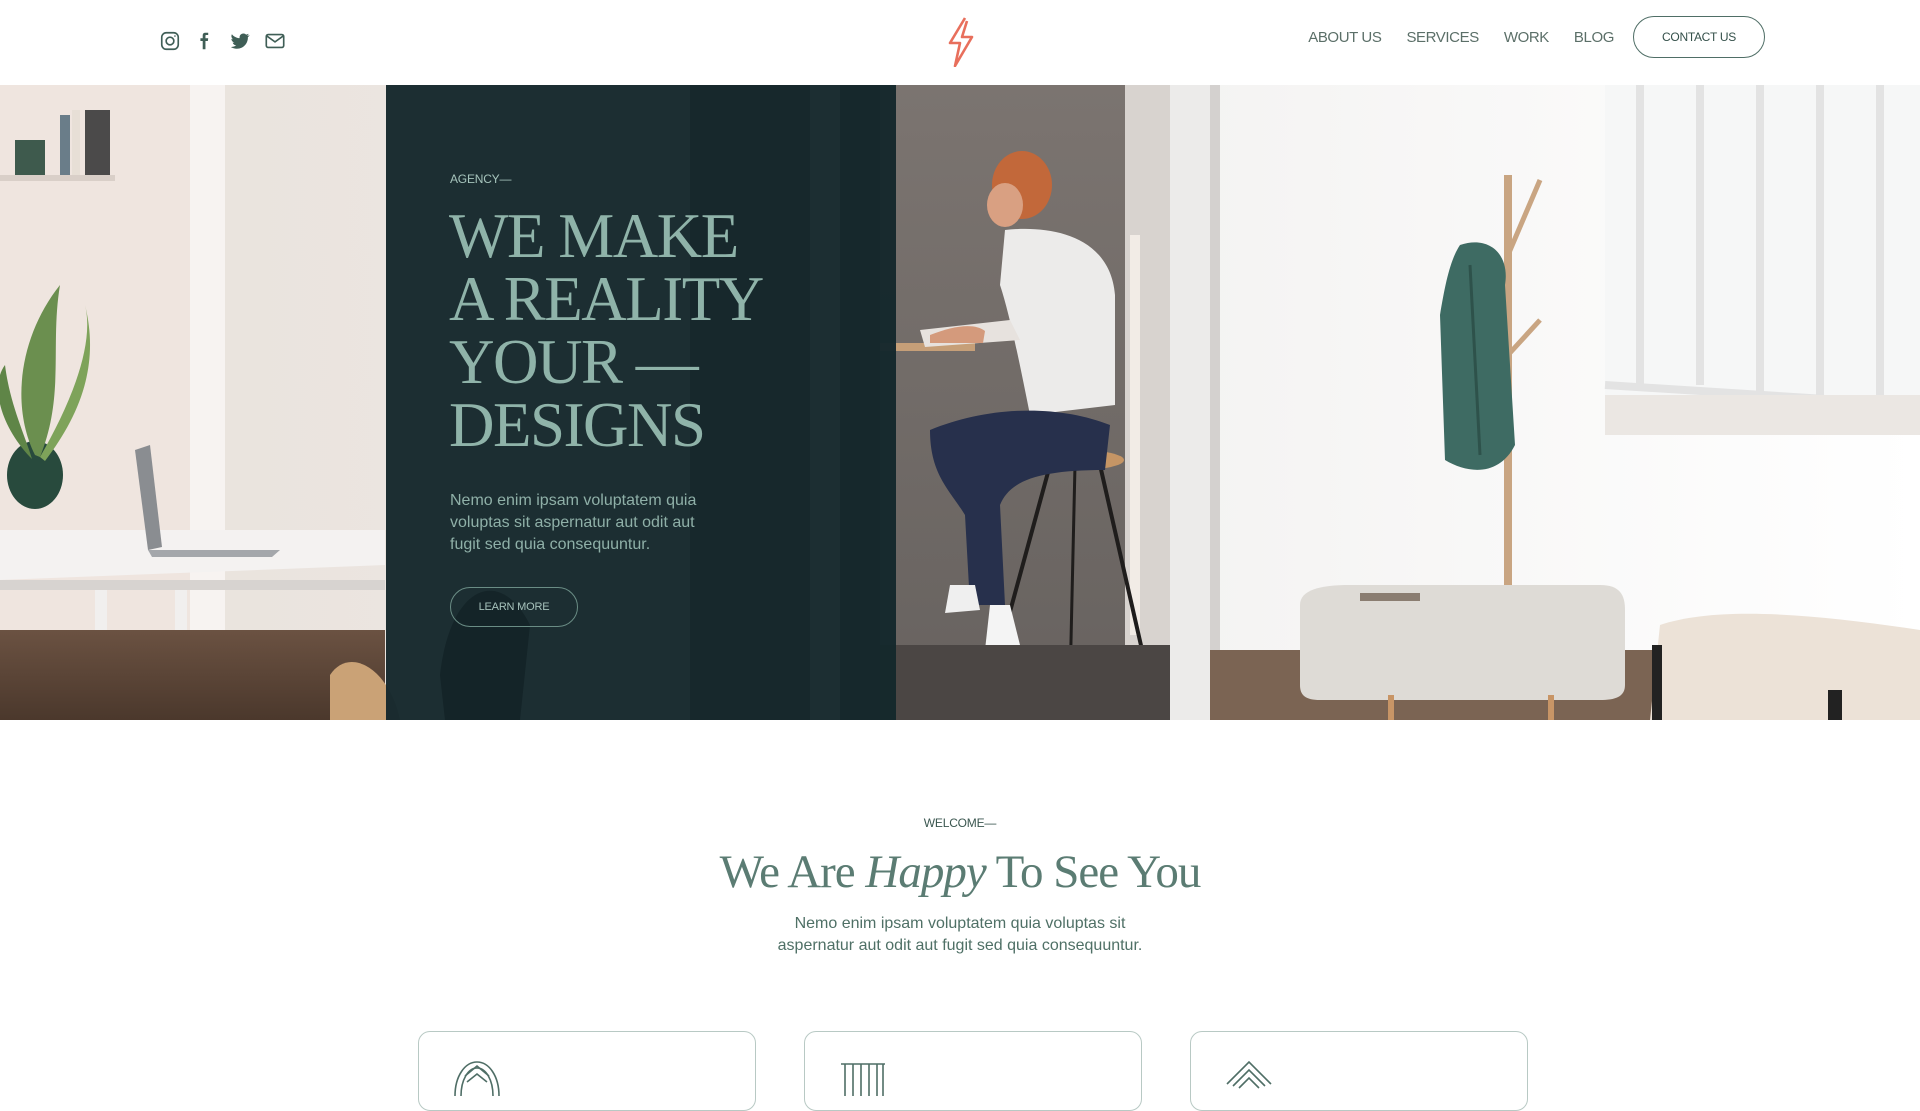  Describe the element at coordinates (606, 299) in the screenshot. I see `hero-title-line: A REALITY` at that location.